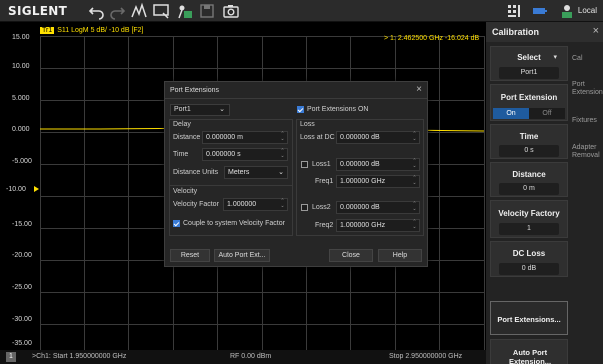  I want to click on distance-units-select: Meters ⌄, so click(256, 172).